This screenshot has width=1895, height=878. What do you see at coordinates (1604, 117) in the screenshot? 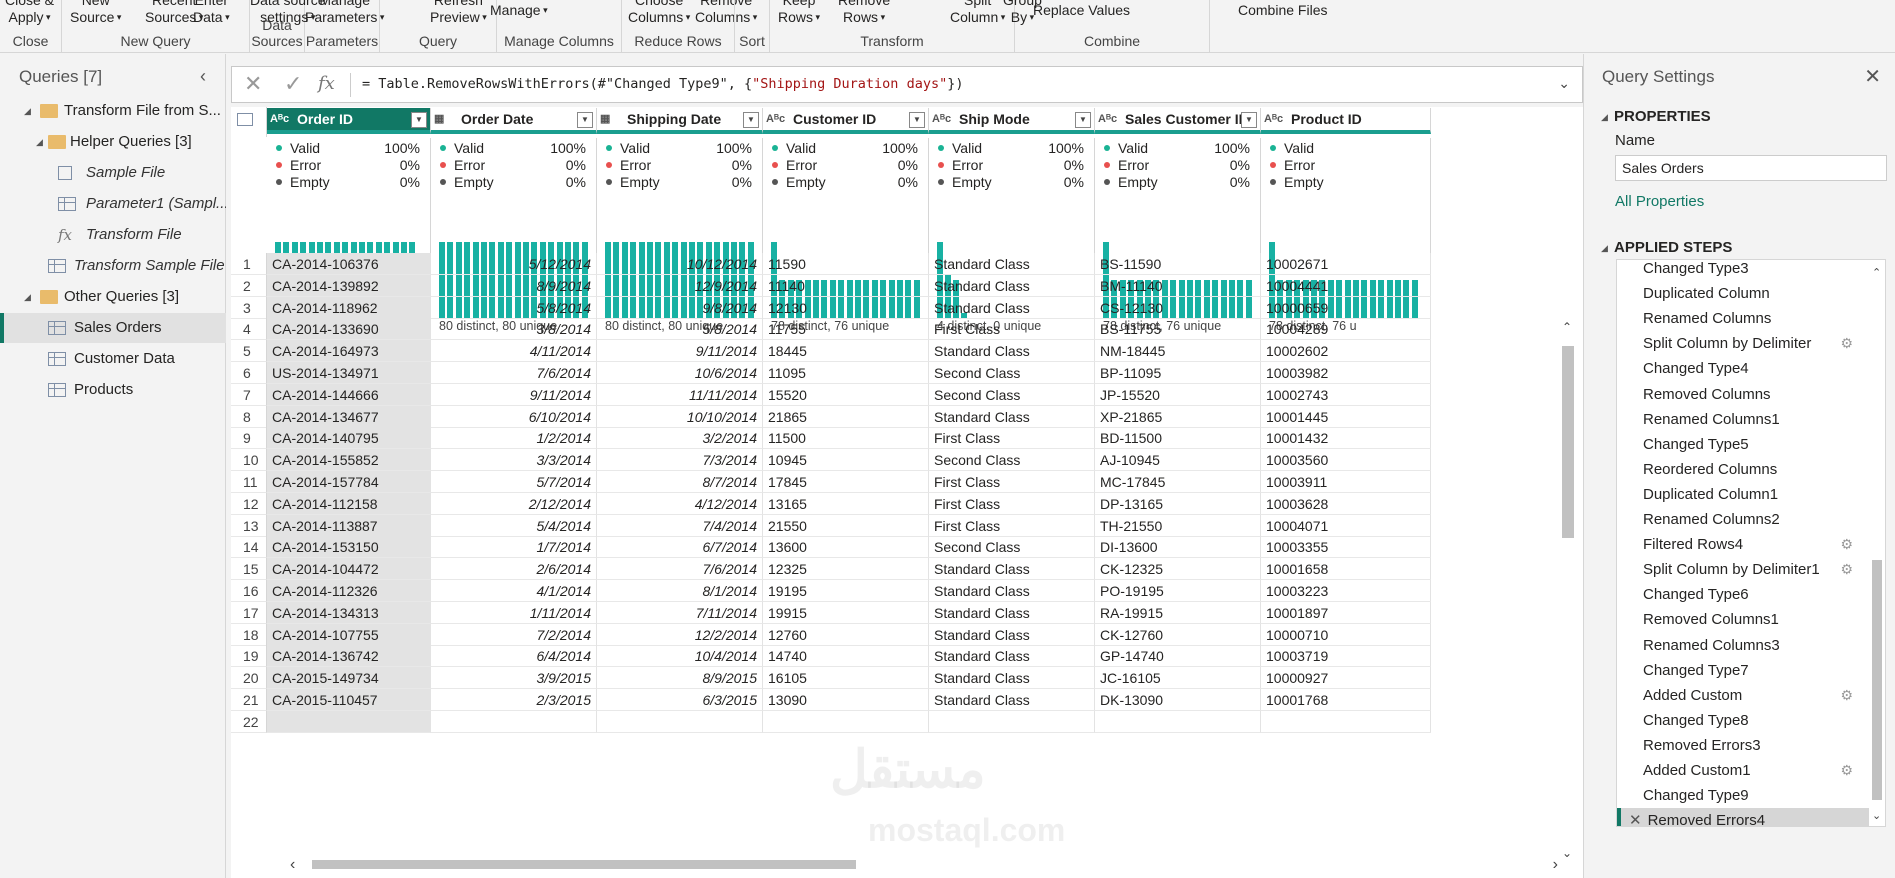
I see `properties-caret-icon: ◢` at bounding box center [1604, 117].